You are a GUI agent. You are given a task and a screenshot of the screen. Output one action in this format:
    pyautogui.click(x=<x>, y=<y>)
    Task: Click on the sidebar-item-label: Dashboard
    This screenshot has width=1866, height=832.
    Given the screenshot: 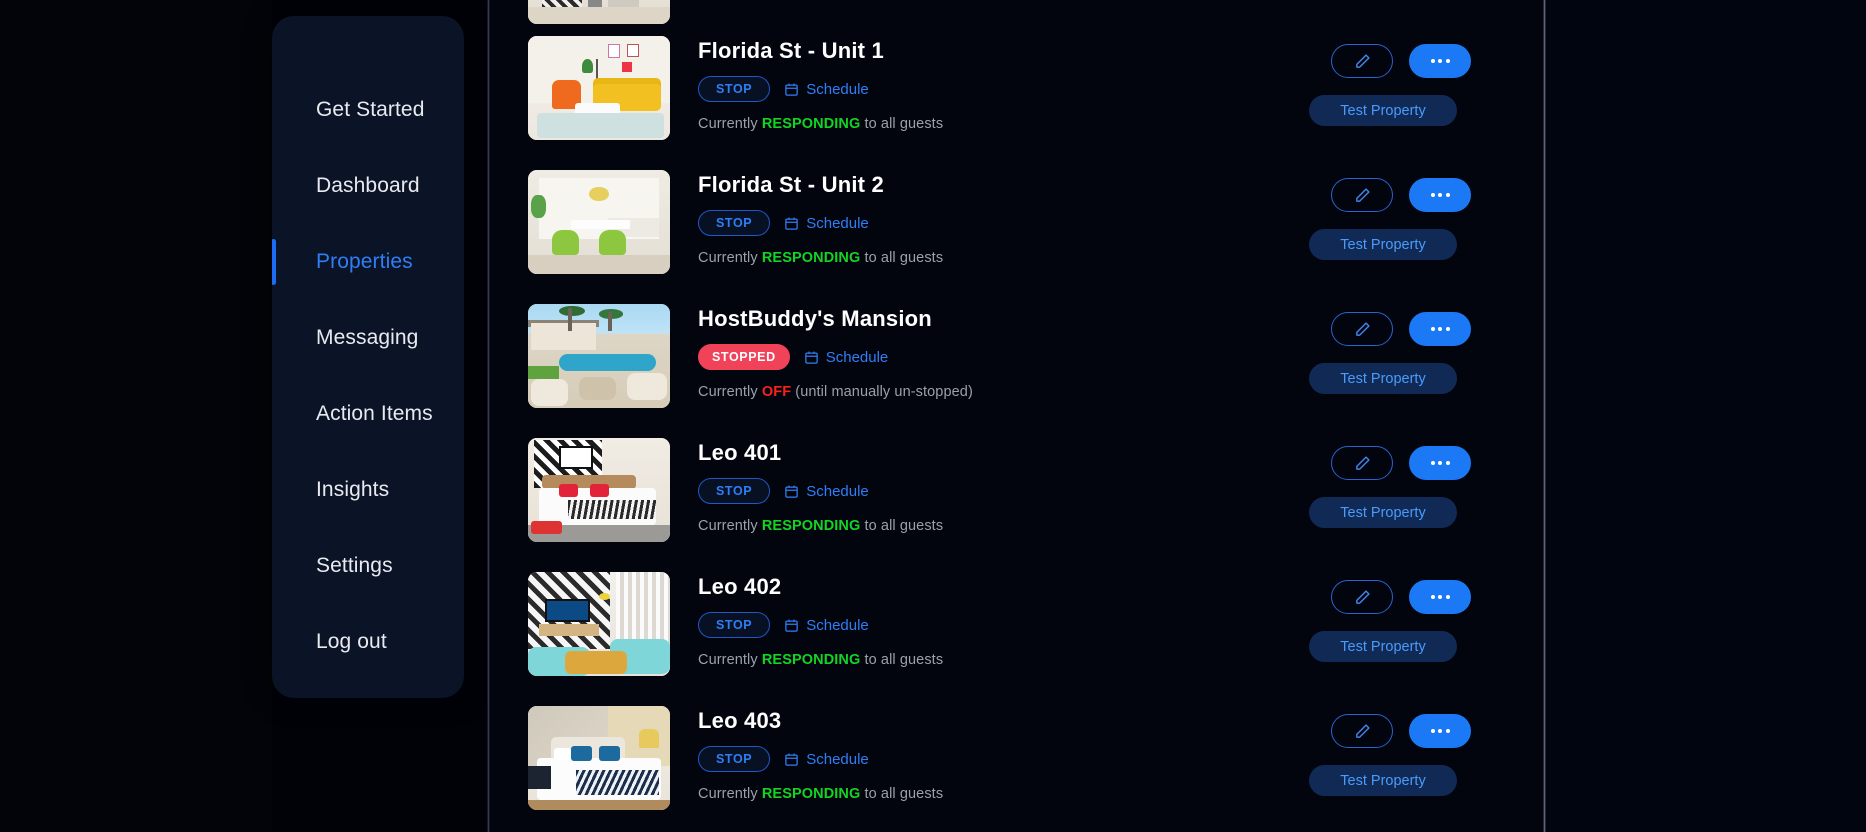 What is the action you would take?
    pyautogui.click(x=368, y=185)
    